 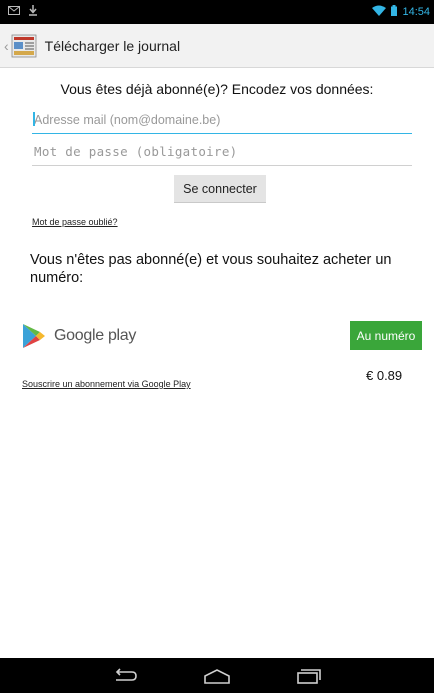 I want to click on download-icon, so click(x=33, y=12).